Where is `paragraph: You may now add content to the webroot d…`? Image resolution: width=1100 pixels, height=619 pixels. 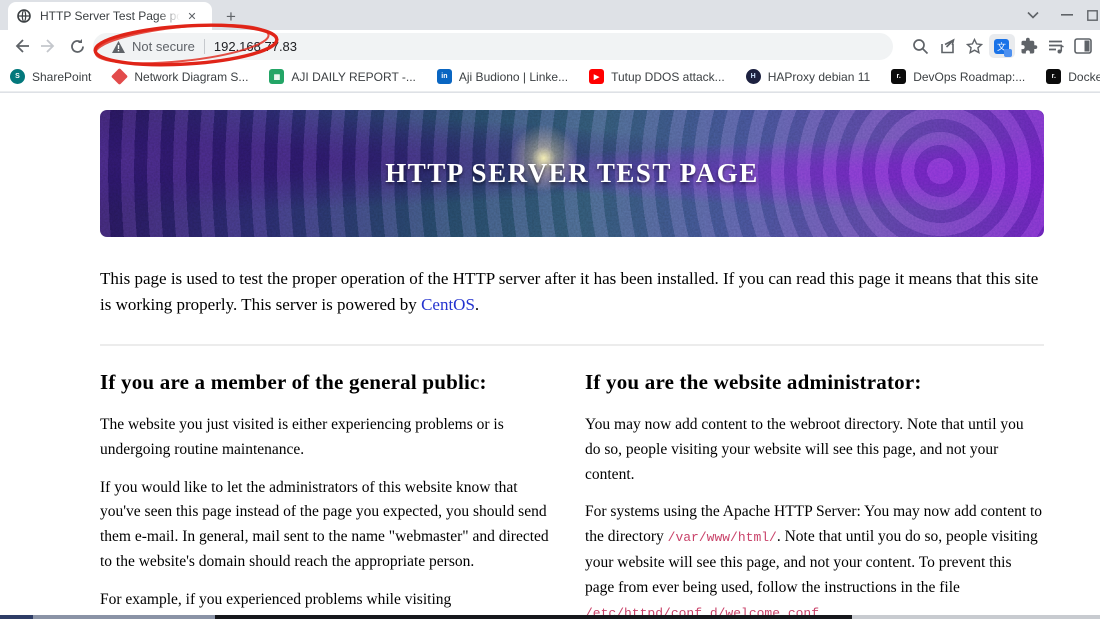
paragraph: You may now add content to the webroot d… is located at coordinates (804, 449).